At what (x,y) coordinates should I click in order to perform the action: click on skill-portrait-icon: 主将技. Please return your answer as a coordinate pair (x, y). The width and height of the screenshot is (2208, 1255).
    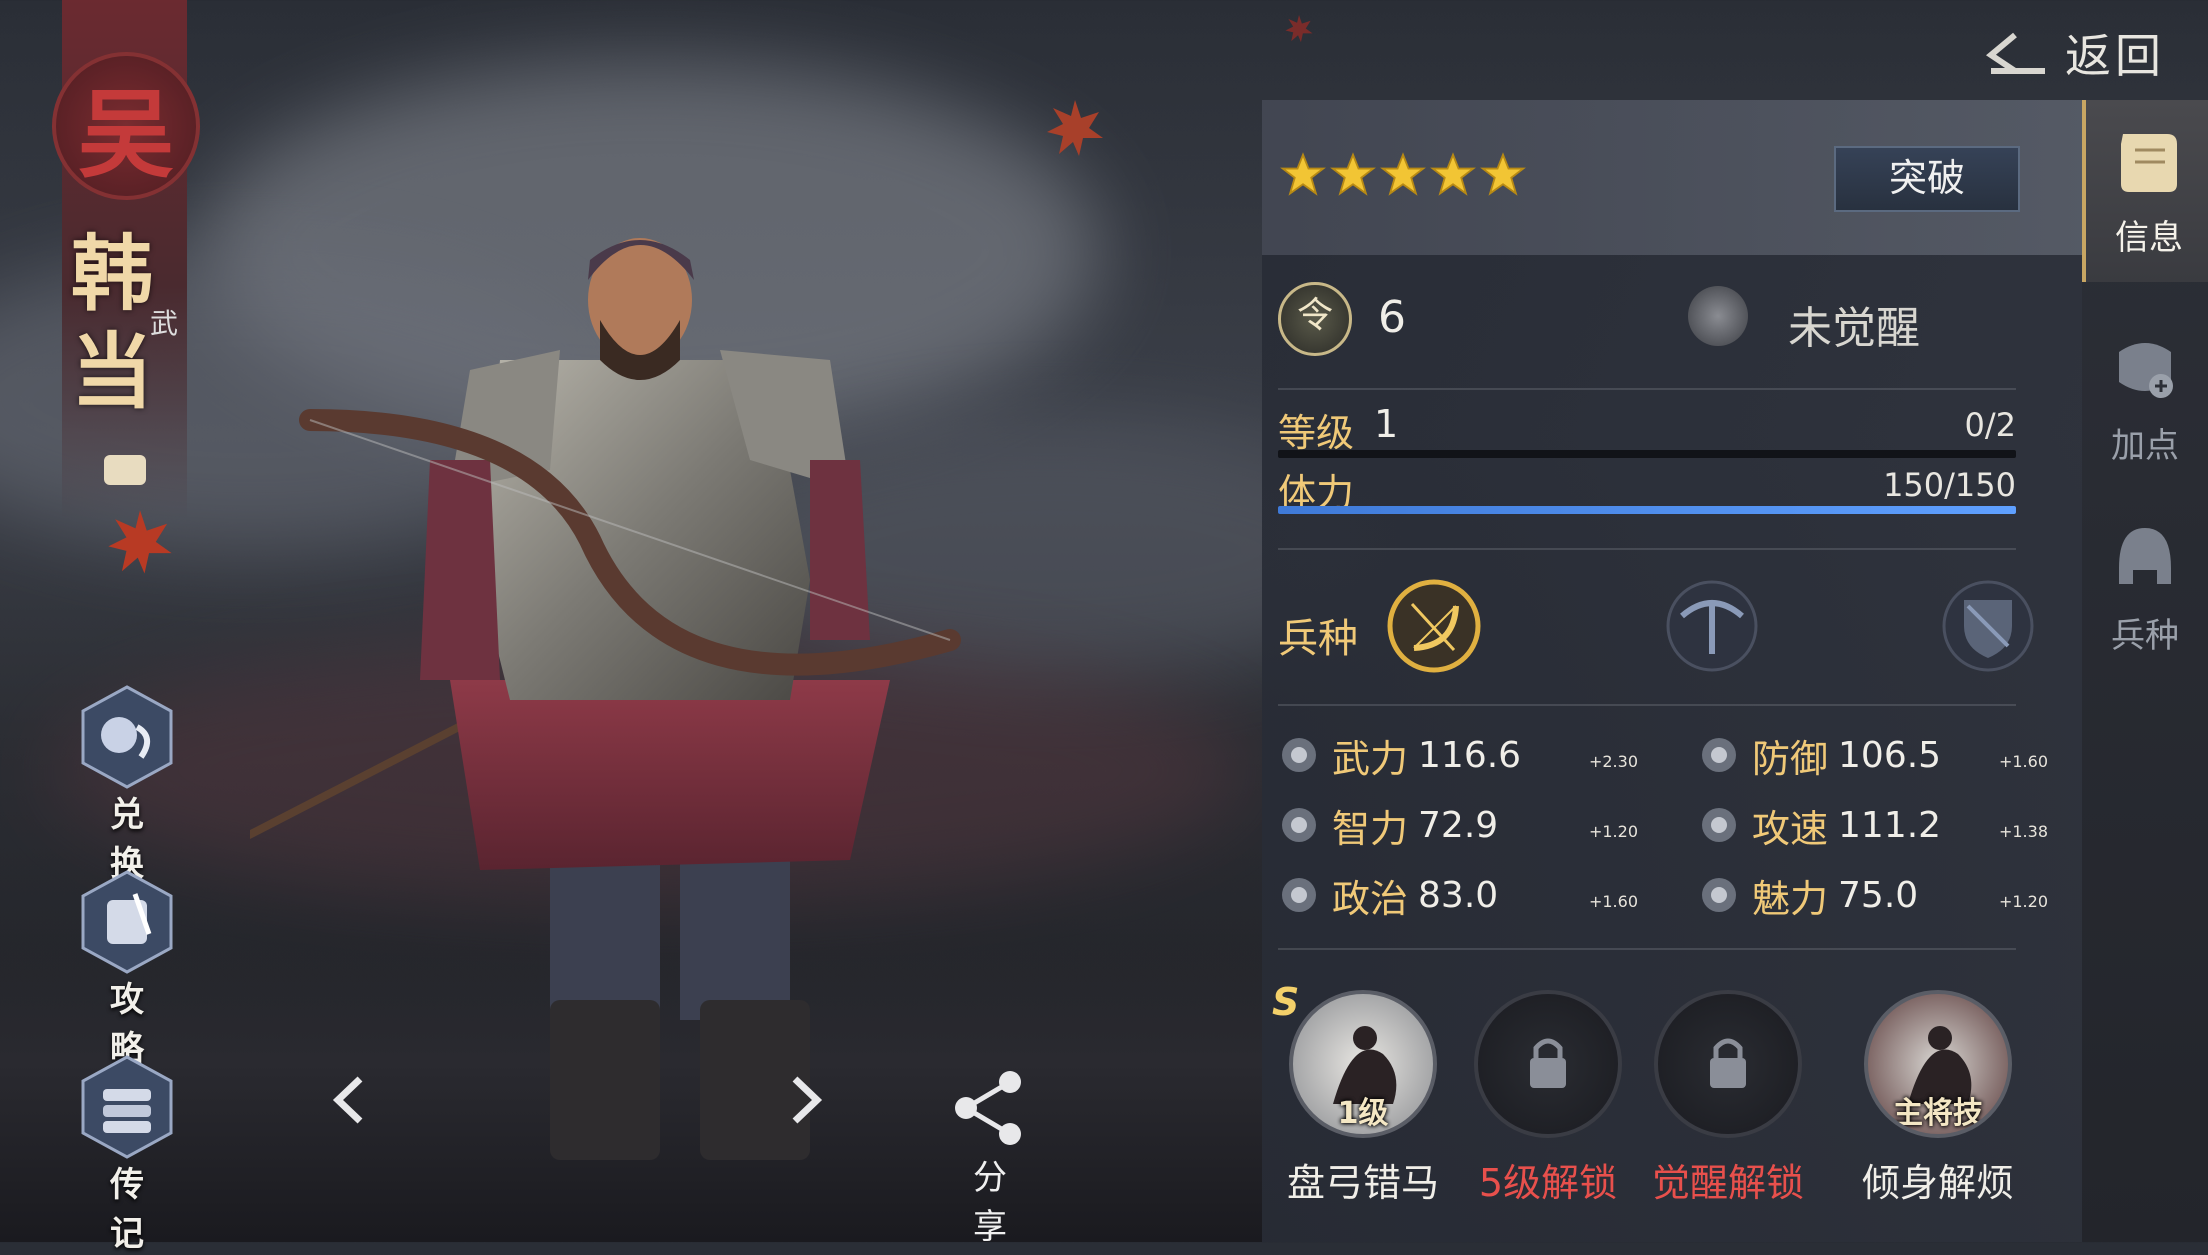
    Looking at the image, I should click on (1938, 1064).